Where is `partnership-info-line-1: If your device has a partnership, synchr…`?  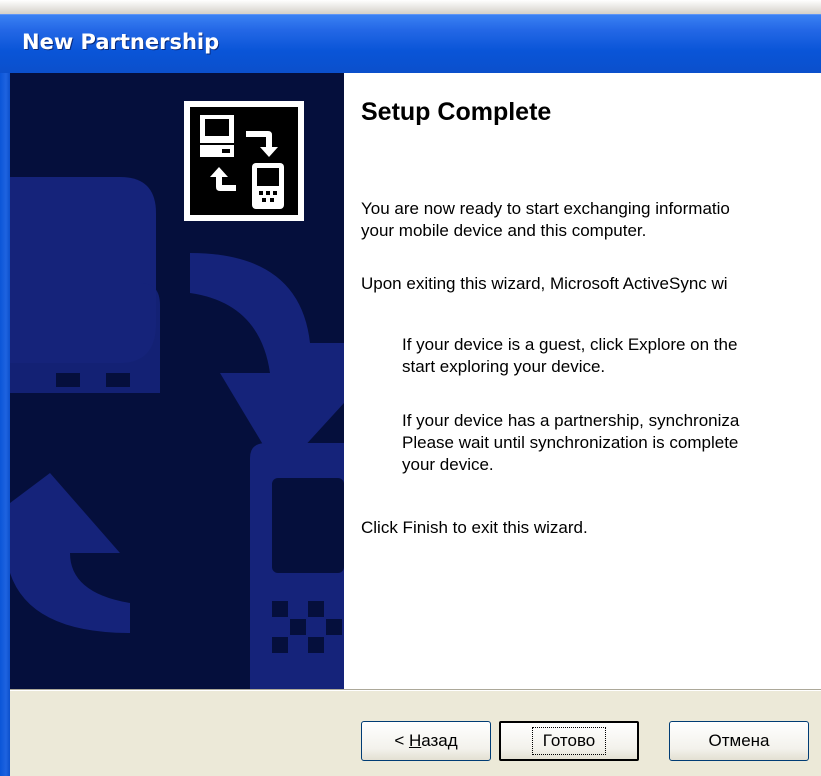 partnership-info-line-1: If your device has a partnership, synchr… is located at coordinates (571, 420).